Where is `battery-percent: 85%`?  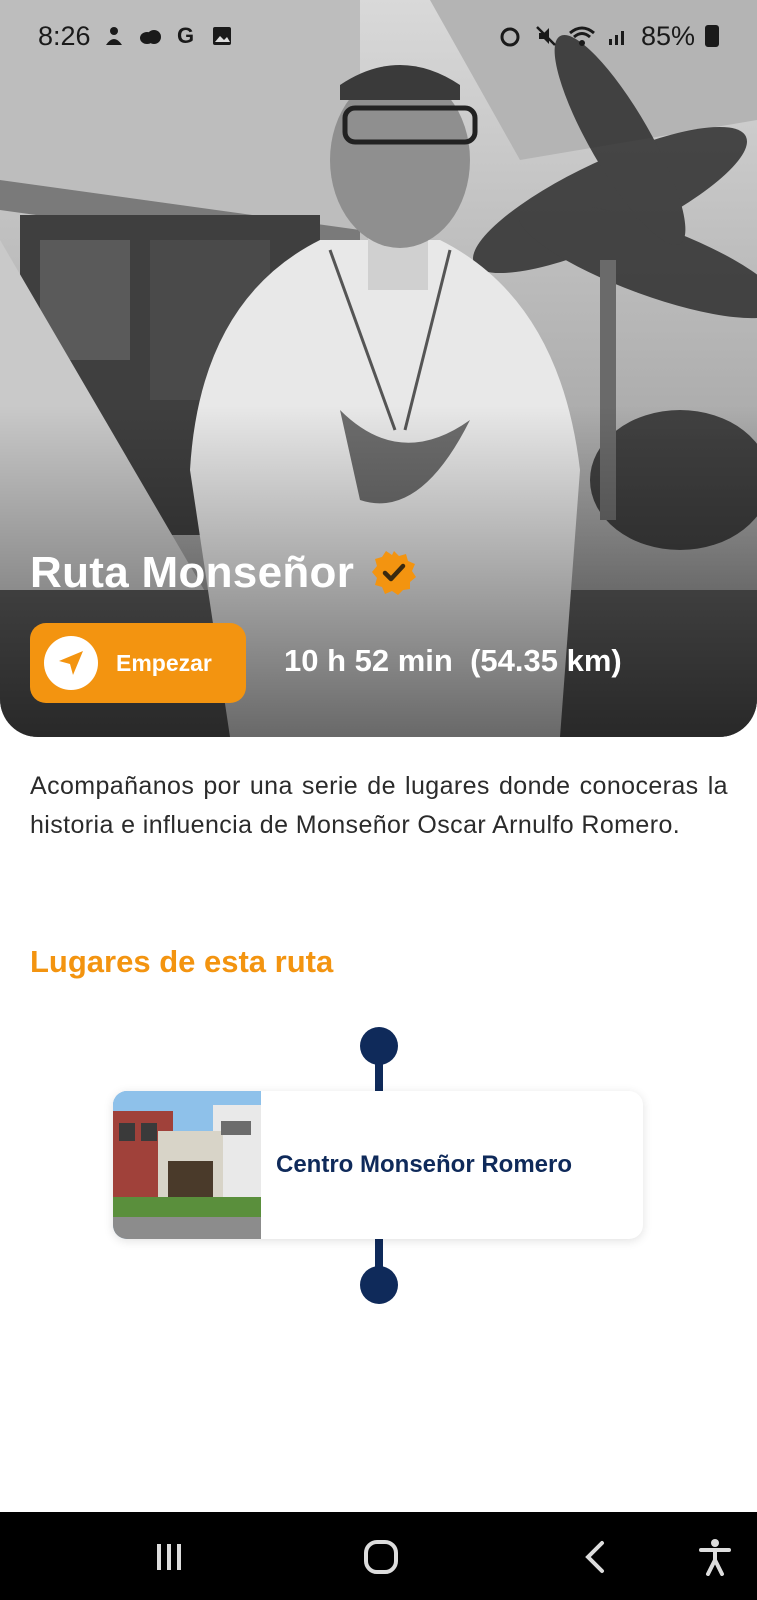
battery-percent: 85% is located at coordinates (667, 35).